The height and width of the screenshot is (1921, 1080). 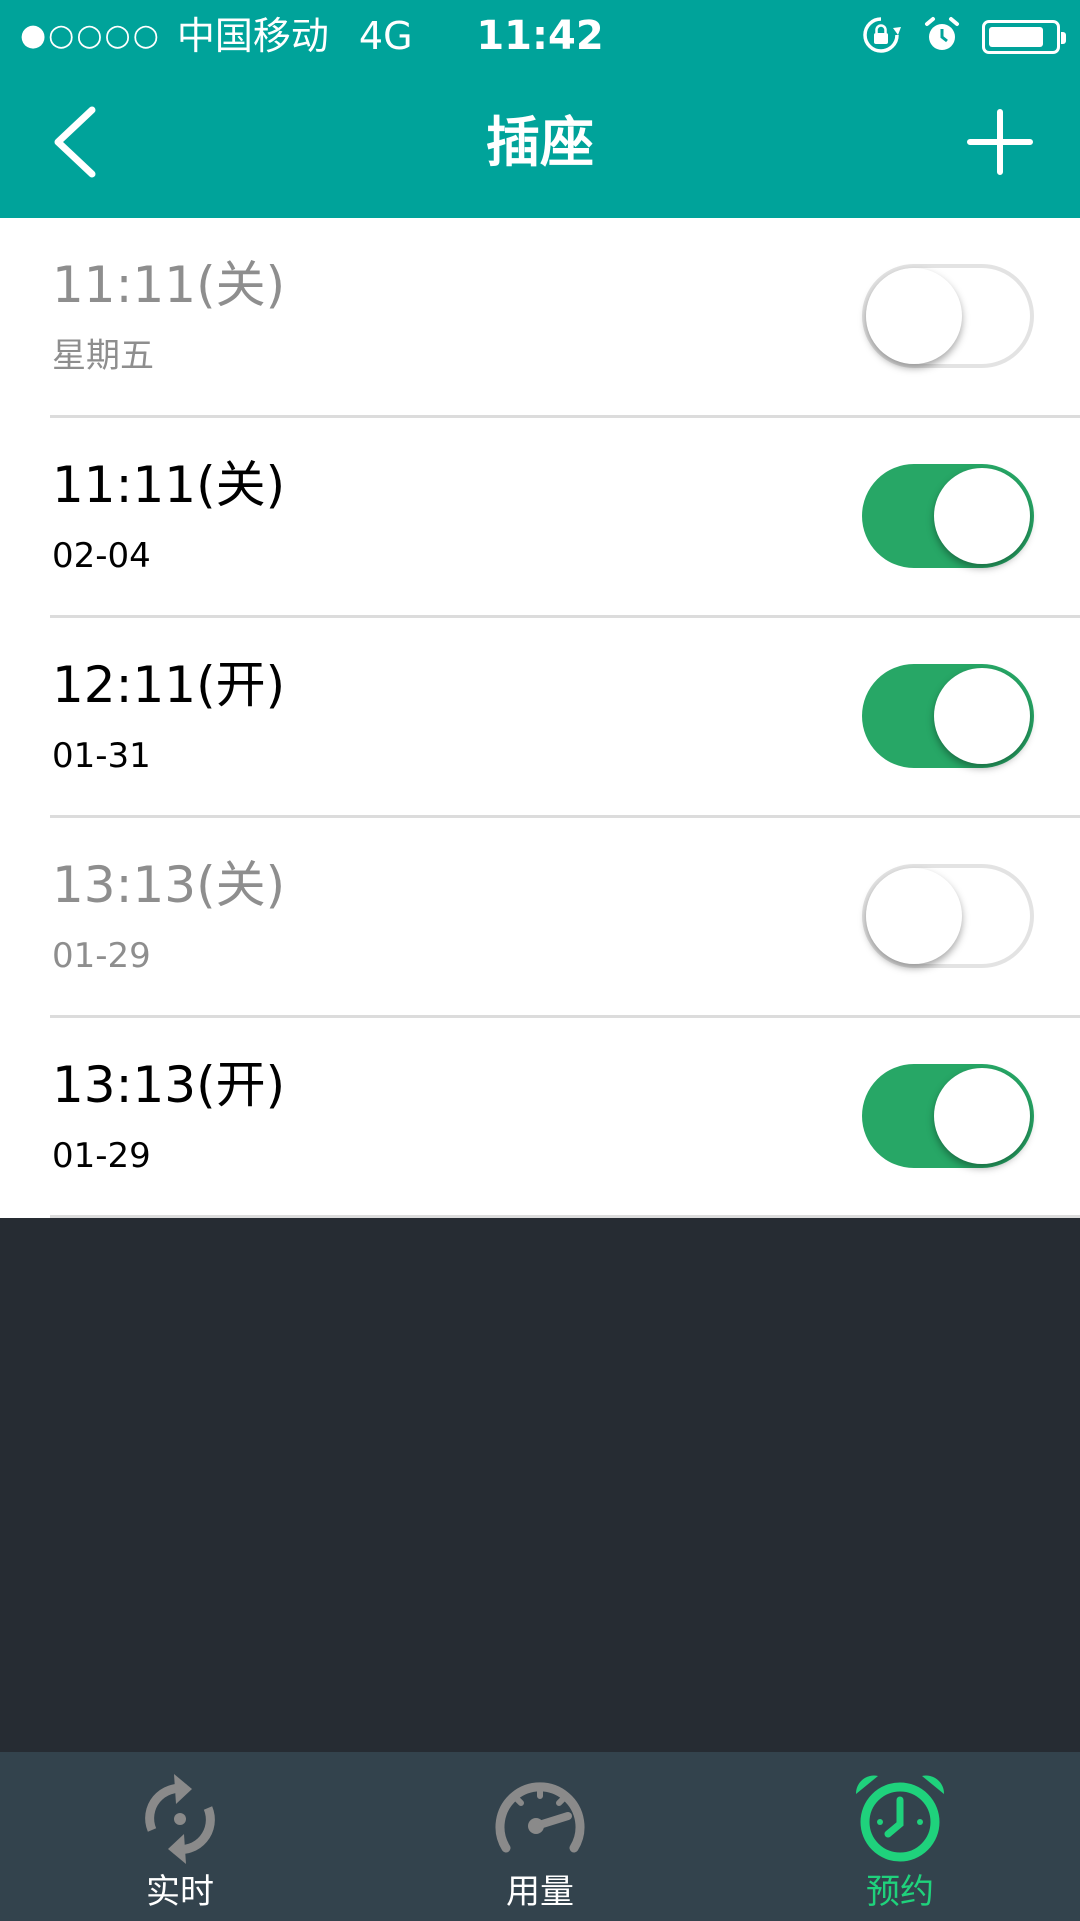 What do you see at coordinates (101, 556) in the screenshot?
I see `schedule-date: 02-04` at bounding box center [101, 556].